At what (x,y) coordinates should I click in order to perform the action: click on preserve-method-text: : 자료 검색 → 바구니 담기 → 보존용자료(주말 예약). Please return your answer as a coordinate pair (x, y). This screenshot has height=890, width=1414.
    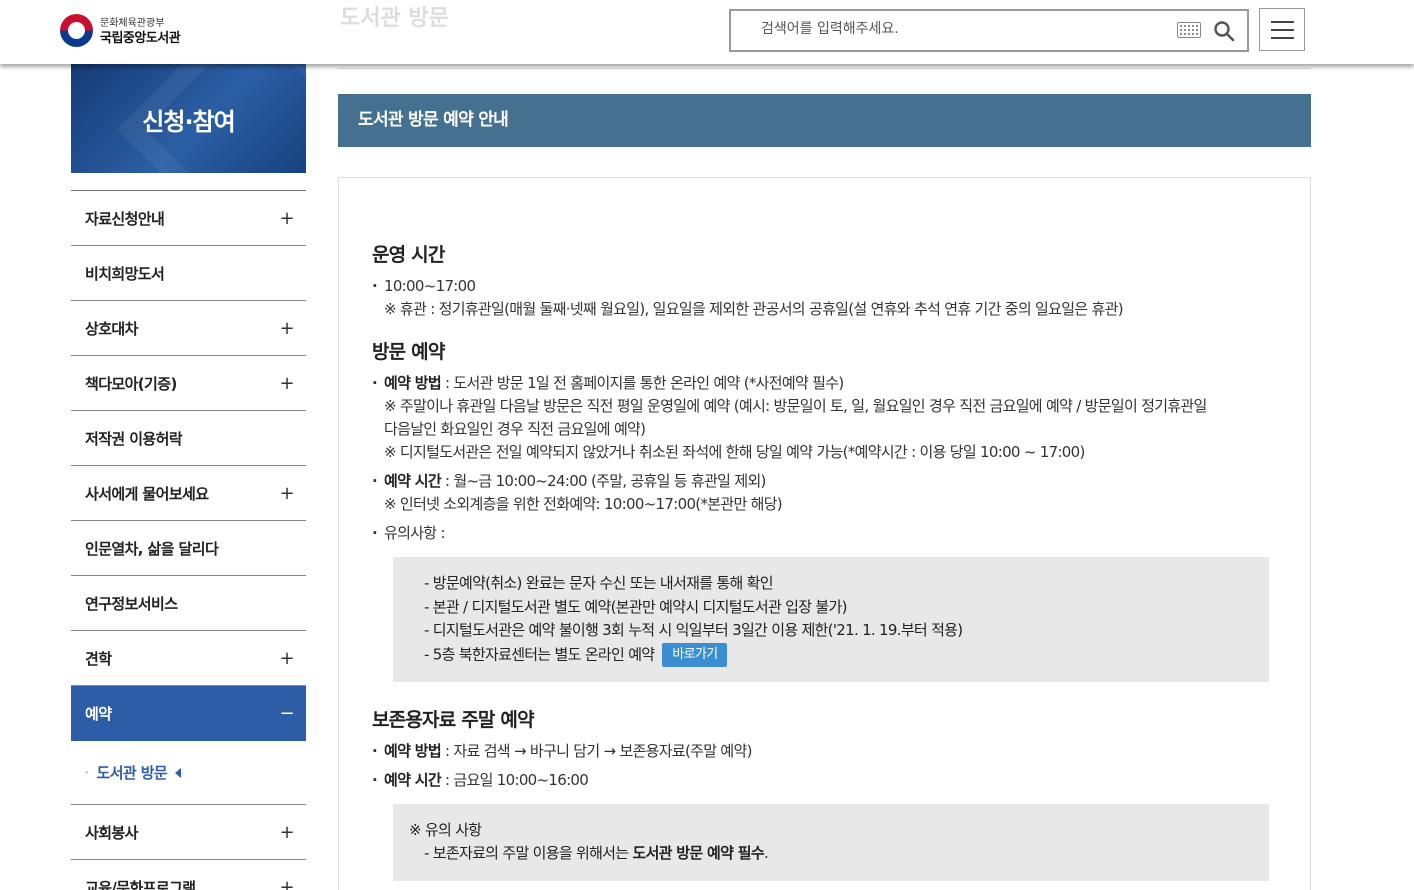
    Looking at the image, I should click on (596, 750).